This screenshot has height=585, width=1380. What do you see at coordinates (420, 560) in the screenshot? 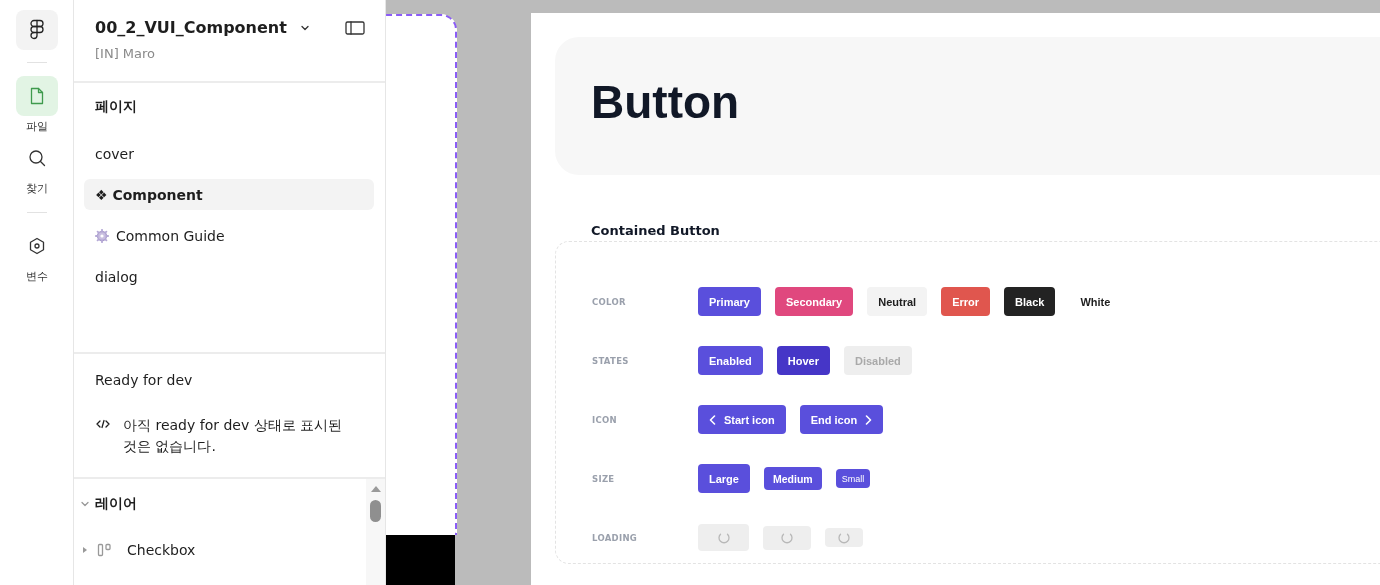
I see `dark-frame` at bounding box center [420, 560].